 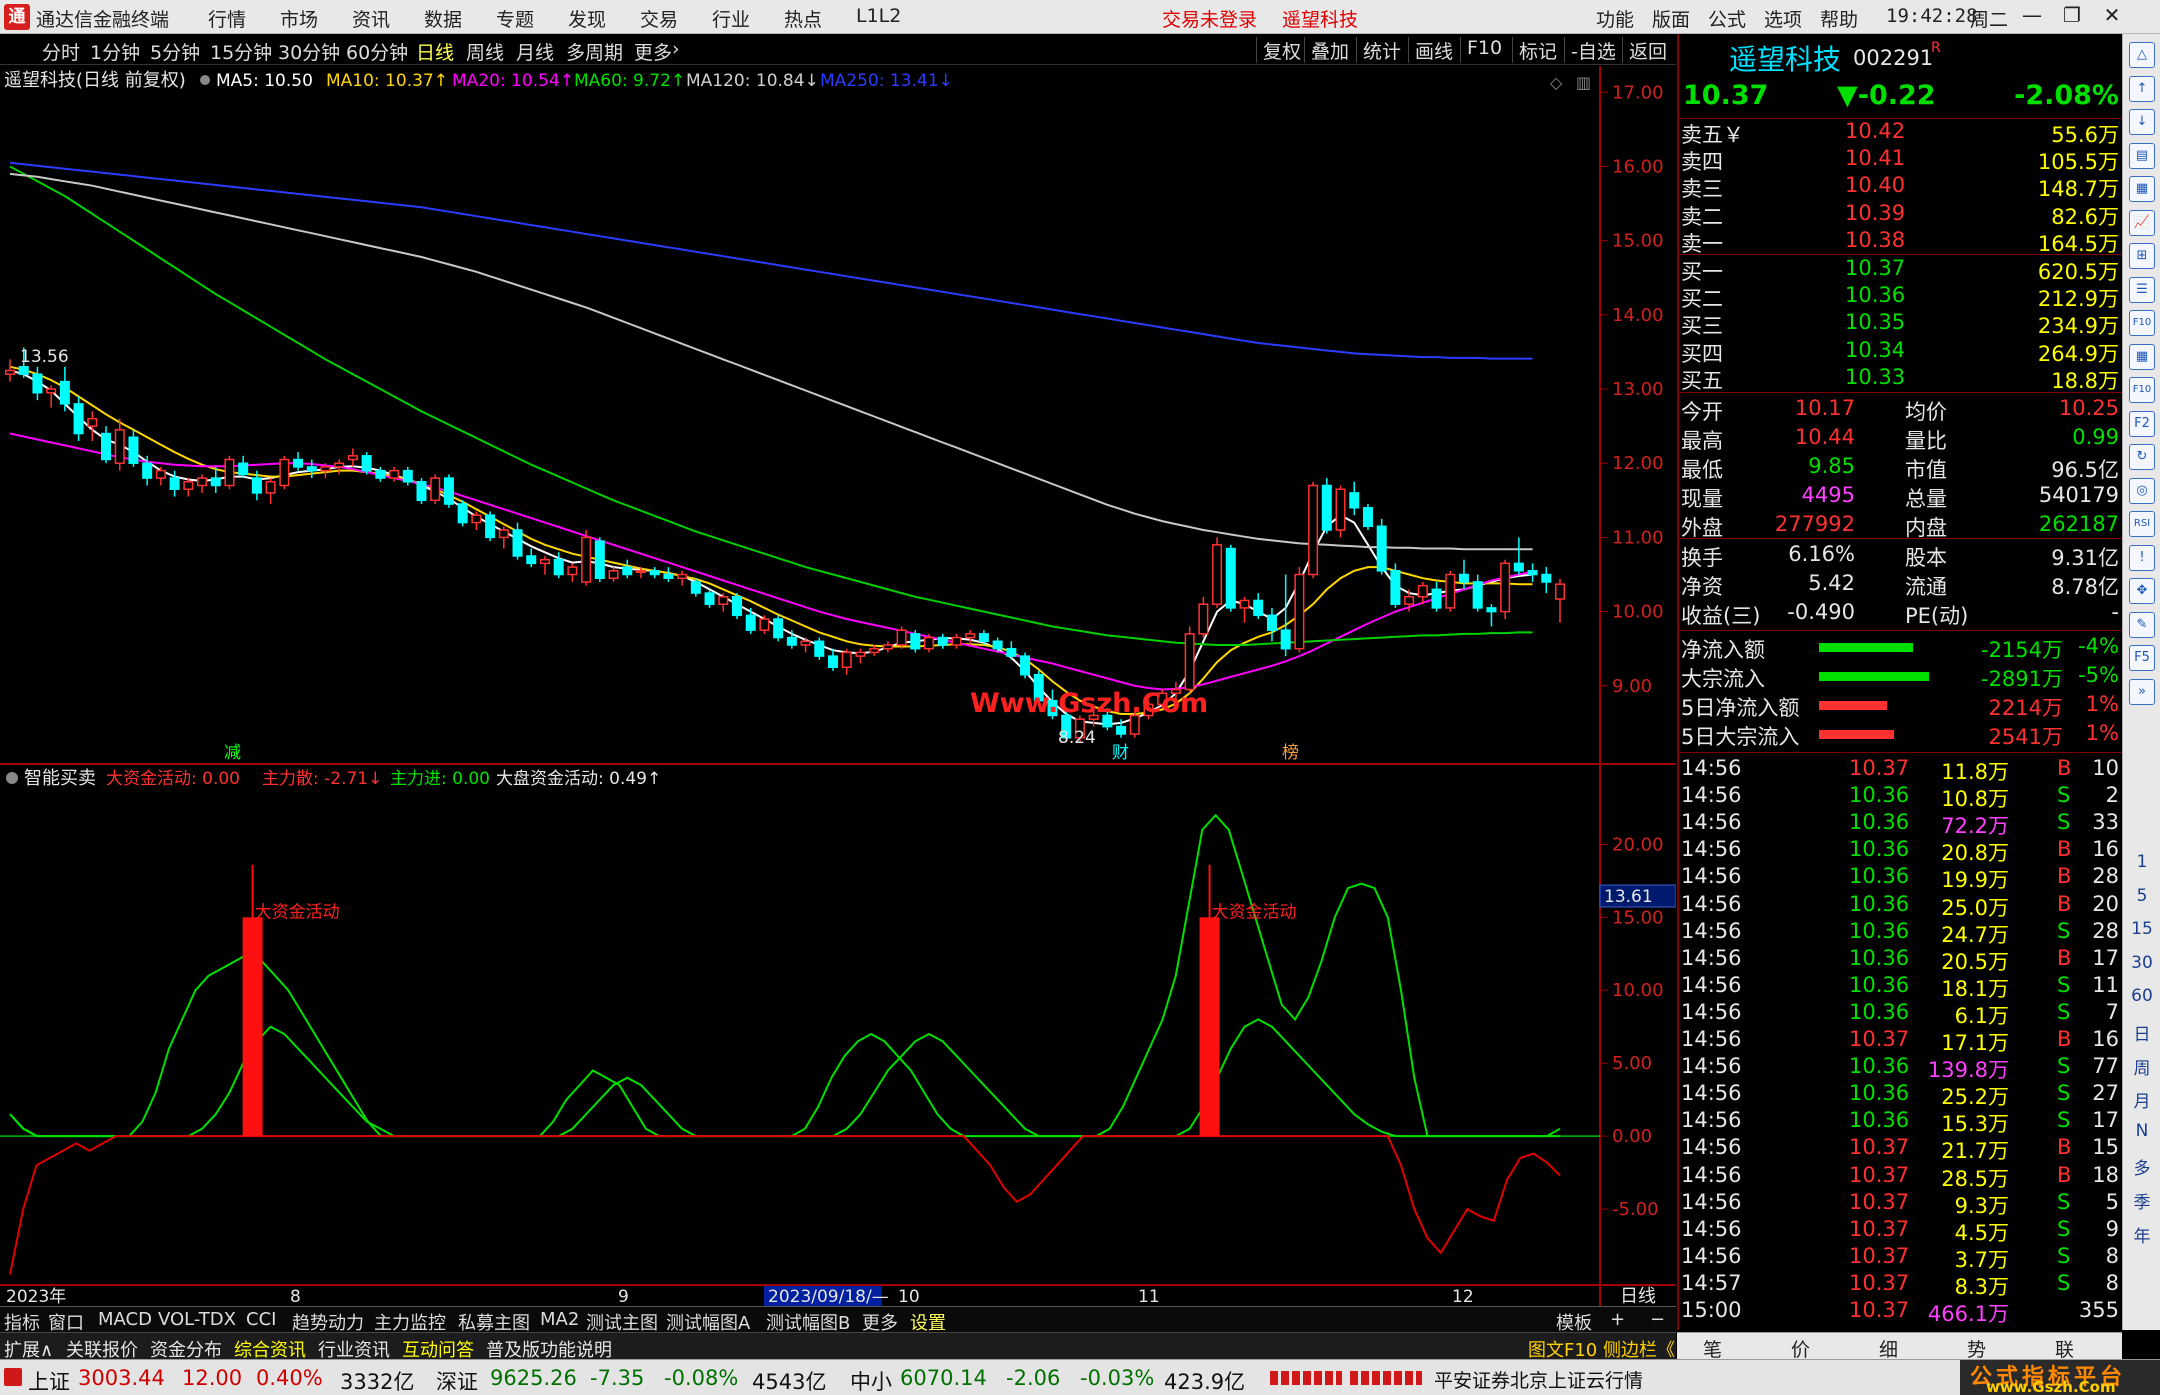 I want to click on bid-row: 买三 10.35 234.9万, so click(x=1901, y=324).